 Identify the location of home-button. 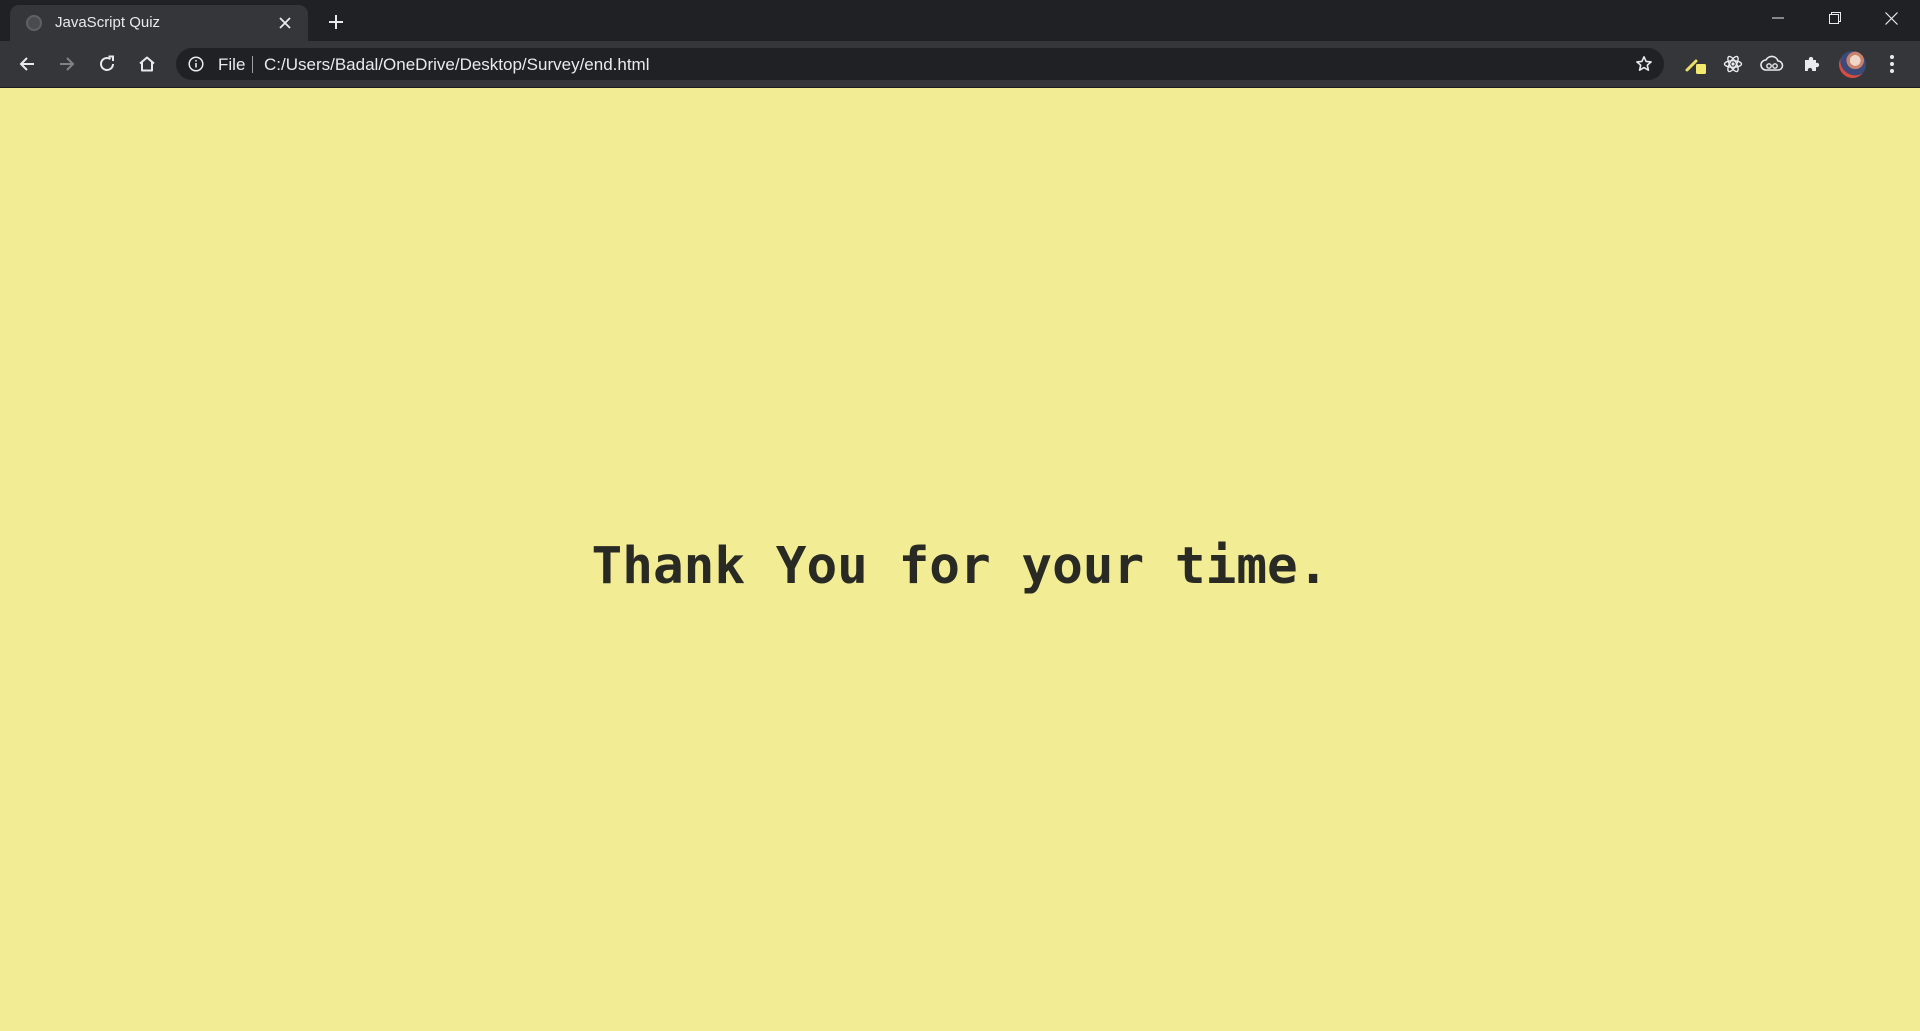
(147, 64).